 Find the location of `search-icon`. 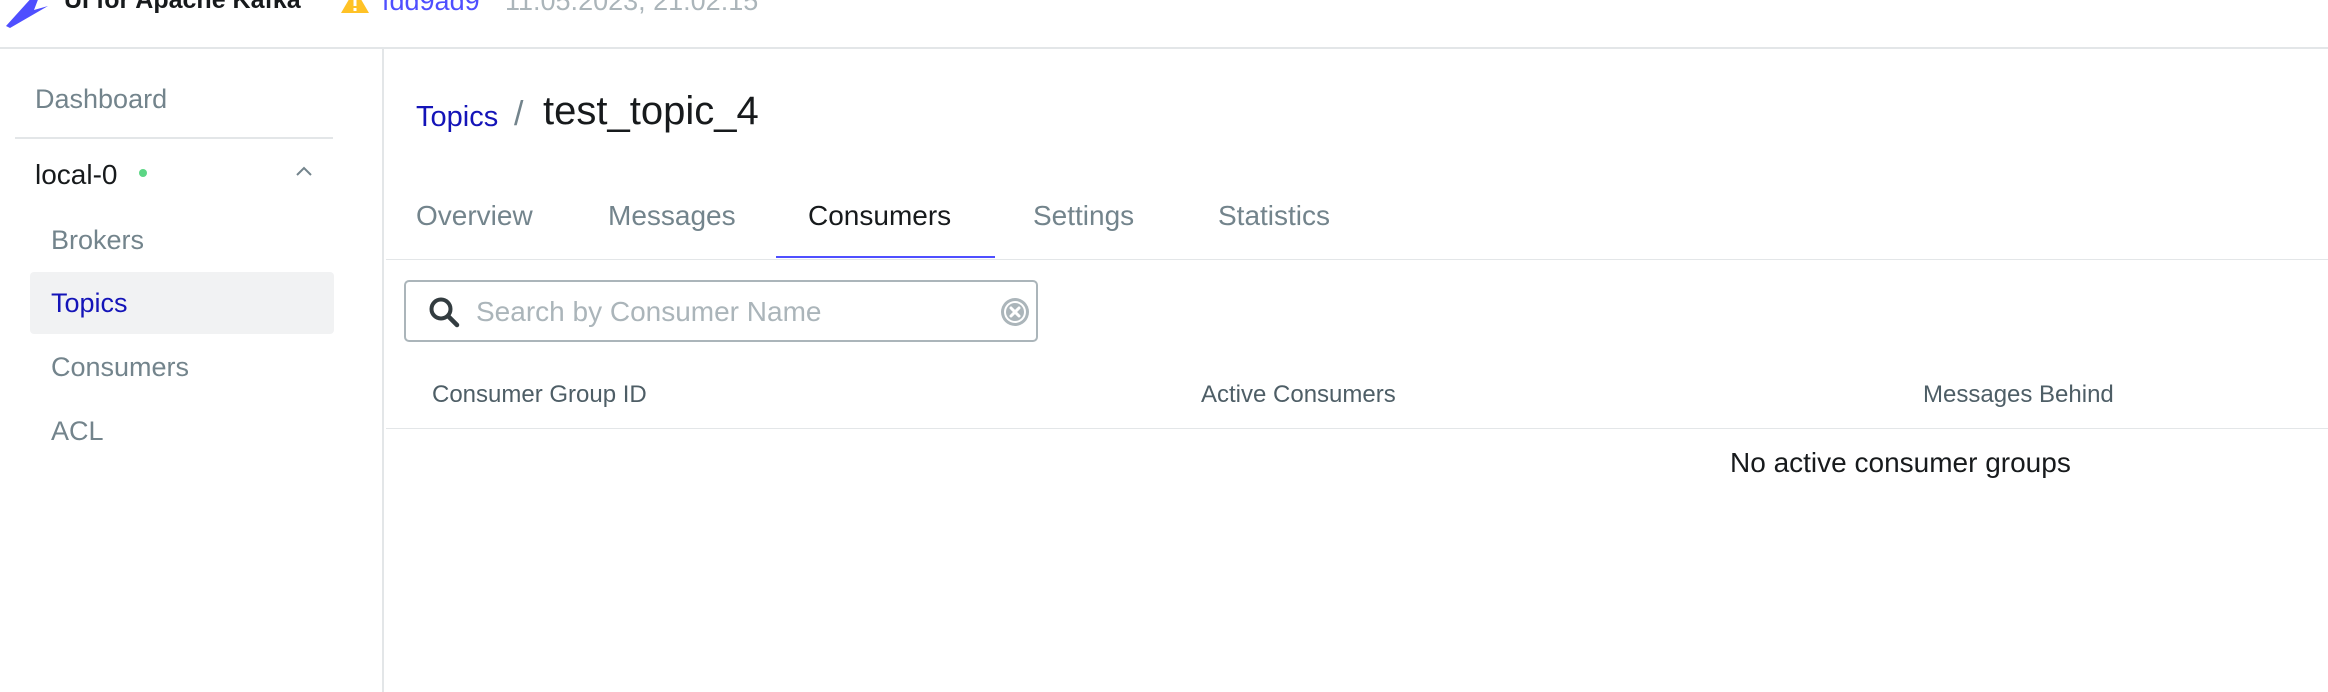

search-icon is located at coordinates (444, 312).